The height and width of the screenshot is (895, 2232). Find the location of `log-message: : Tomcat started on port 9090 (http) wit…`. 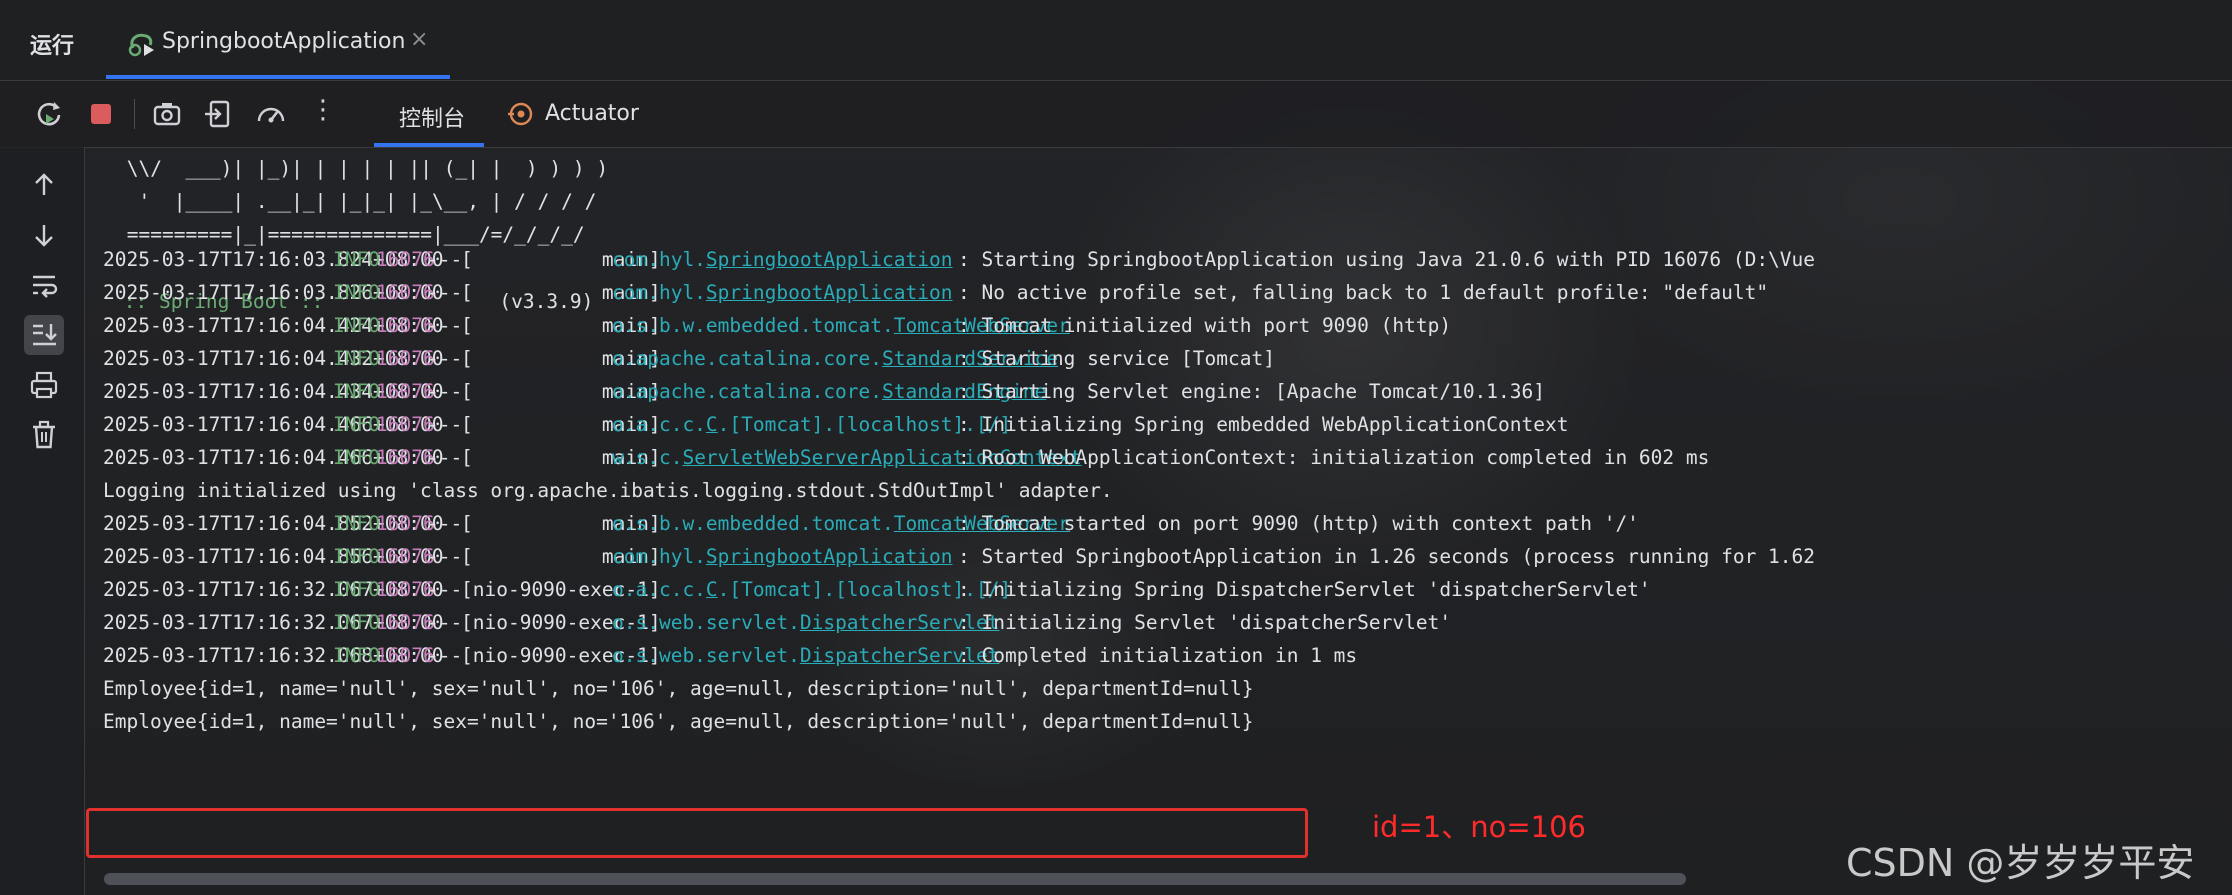

log-message: : Tomcat started on port 9090 (http) wit… is located at coordinates (1298, 523).